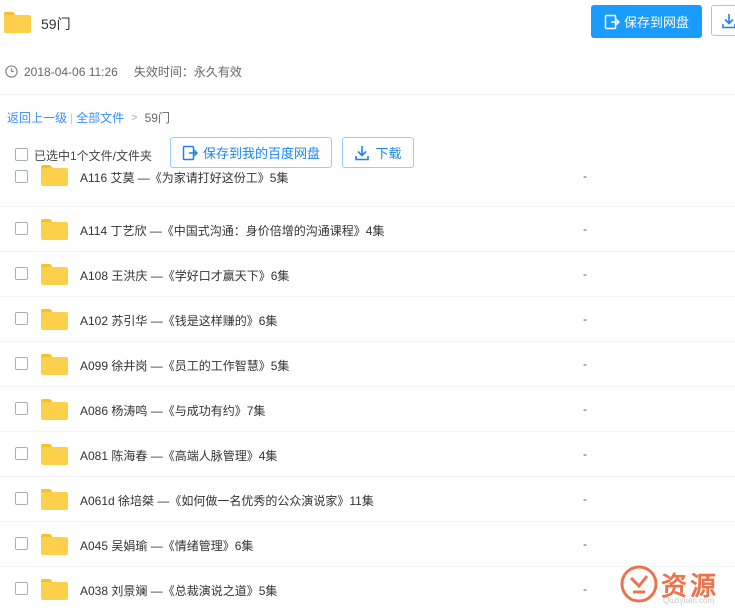 Image resolution: width=735 pixels, height=612 pixels. I want to click on file-name: A081 陈海春 —《高端人脉管理》4集, so click(178, 455).